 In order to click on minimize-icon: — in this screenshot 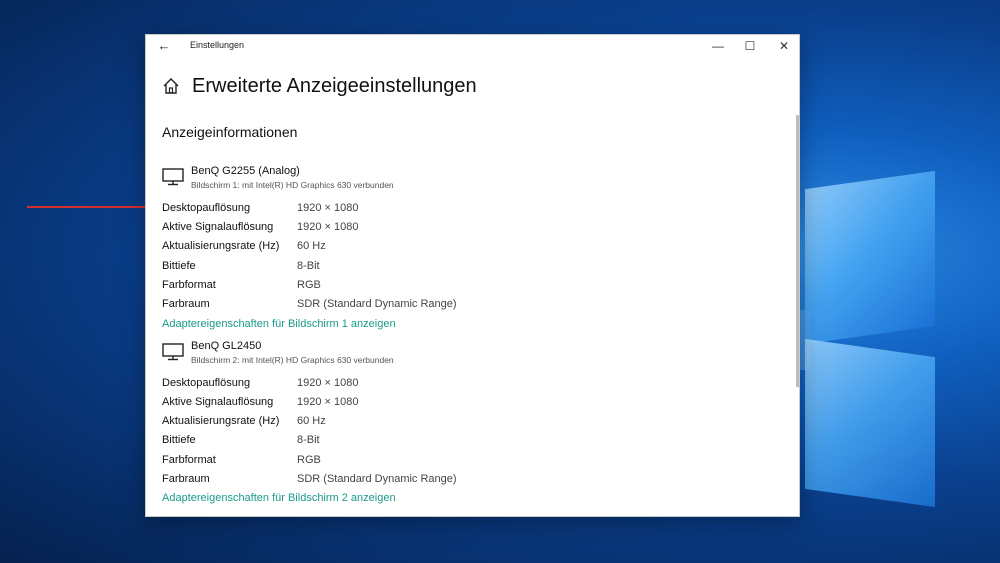, I will do `click(718, 46)`.